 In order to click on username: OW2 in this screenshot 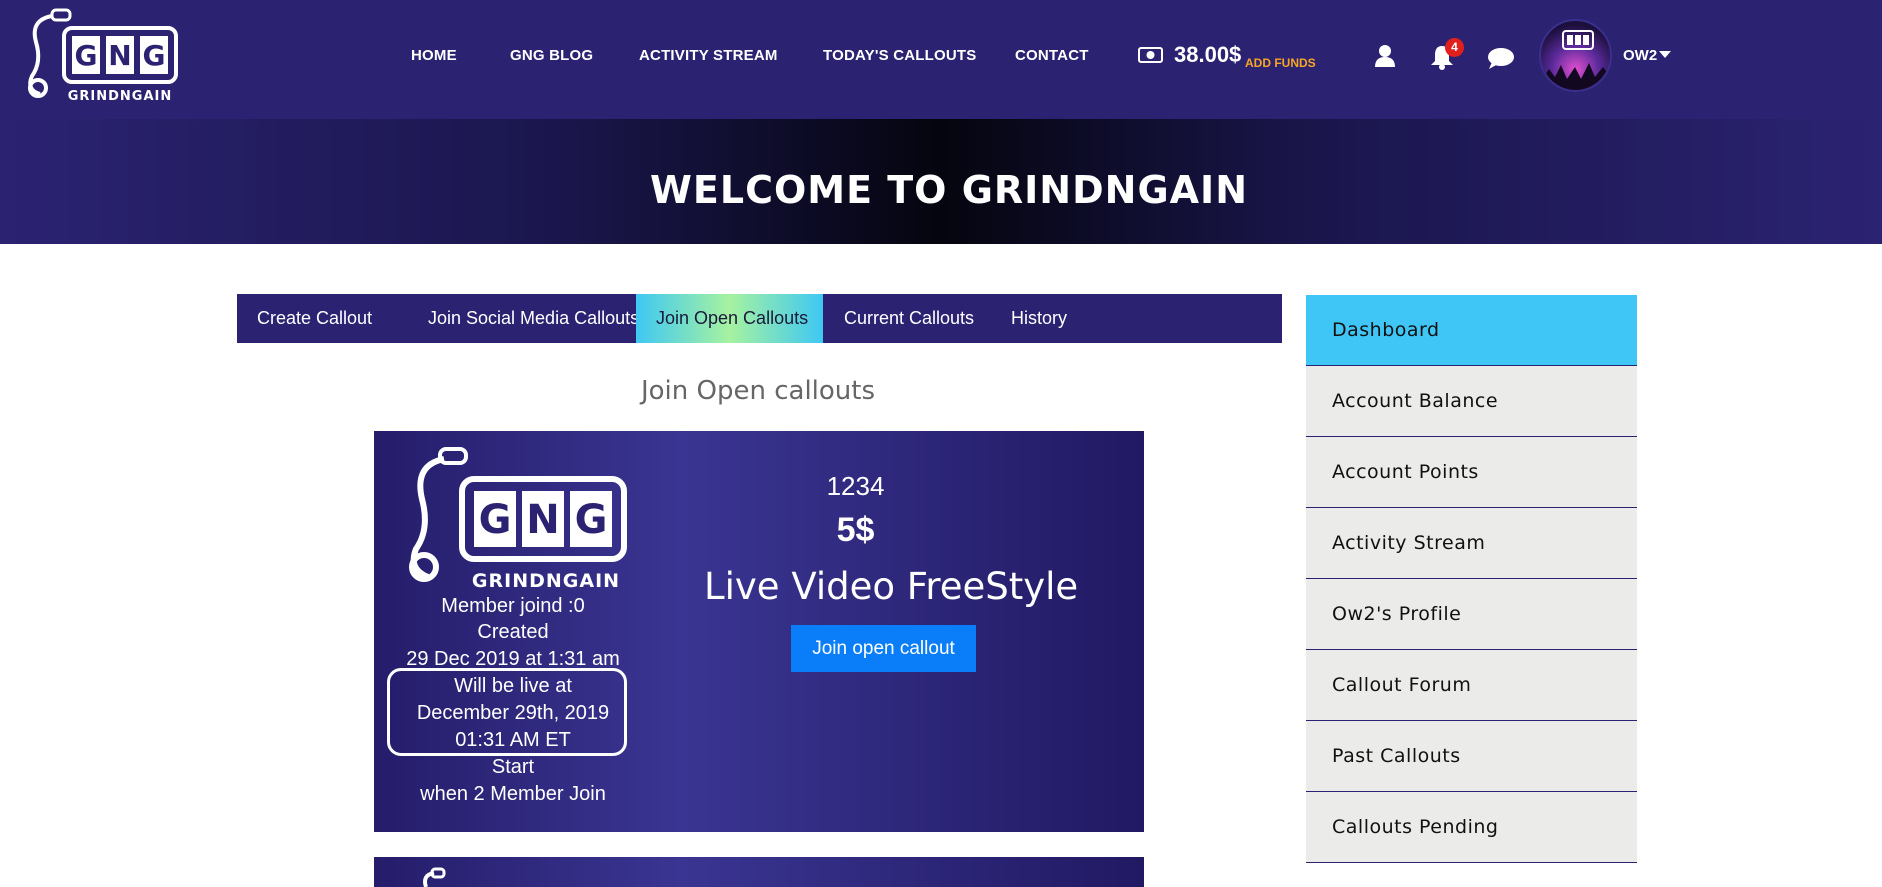, I will do `click(1640, 55)`.